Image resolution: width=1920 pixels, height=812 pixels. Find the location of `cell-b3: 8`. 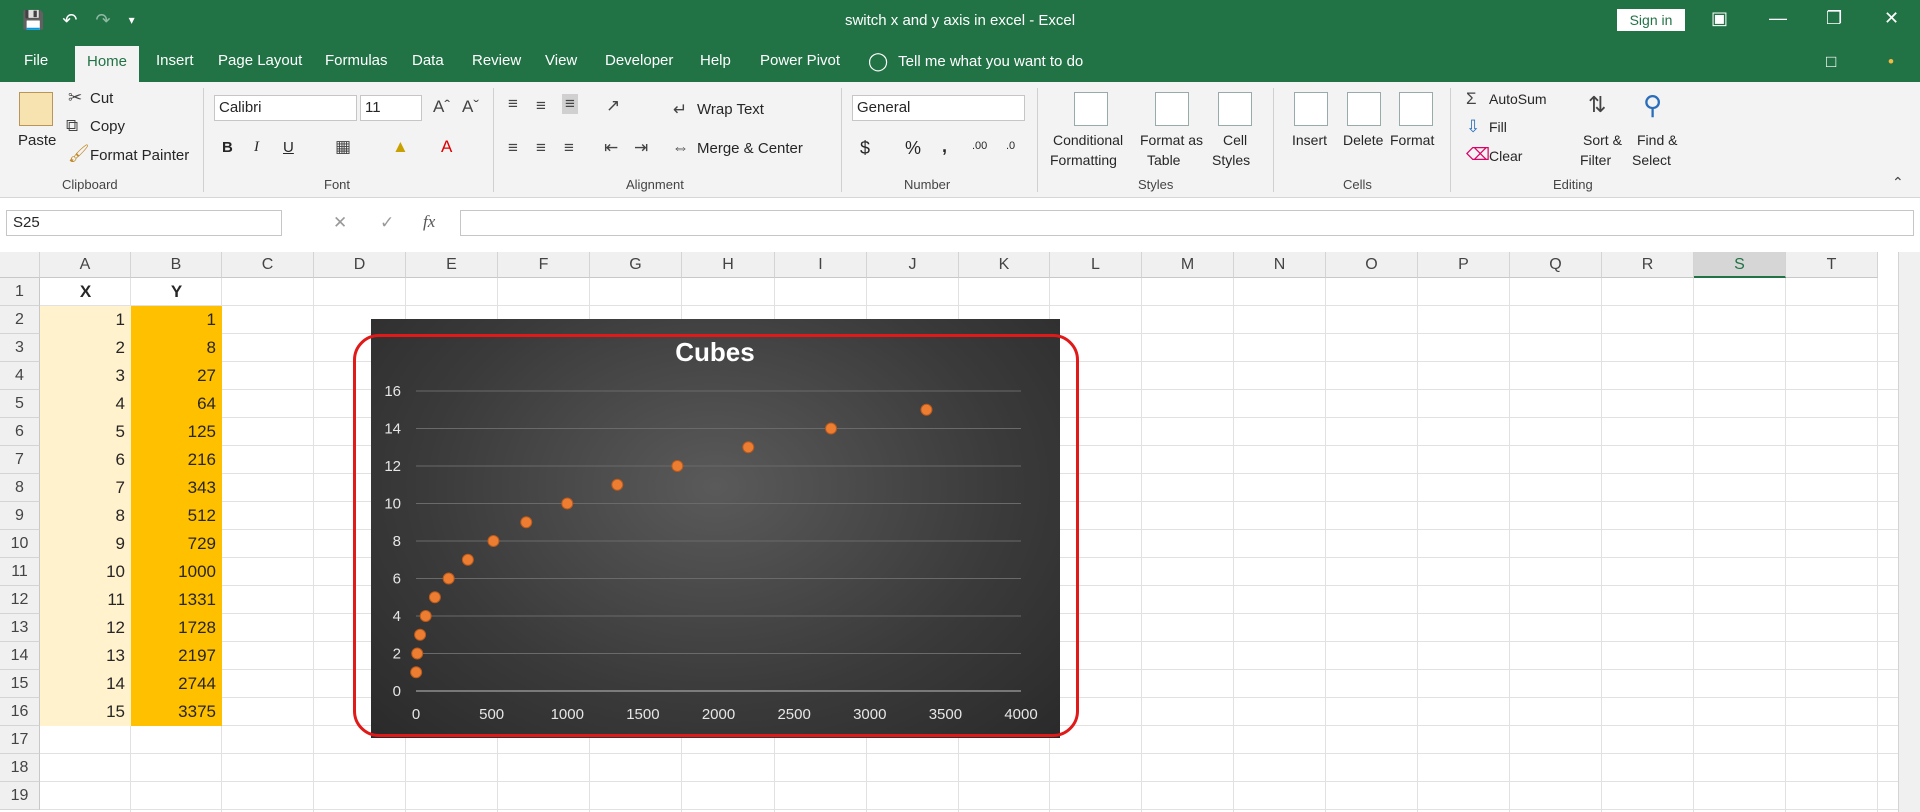

cell-b3: 8 is located at coordinates (176, 348).